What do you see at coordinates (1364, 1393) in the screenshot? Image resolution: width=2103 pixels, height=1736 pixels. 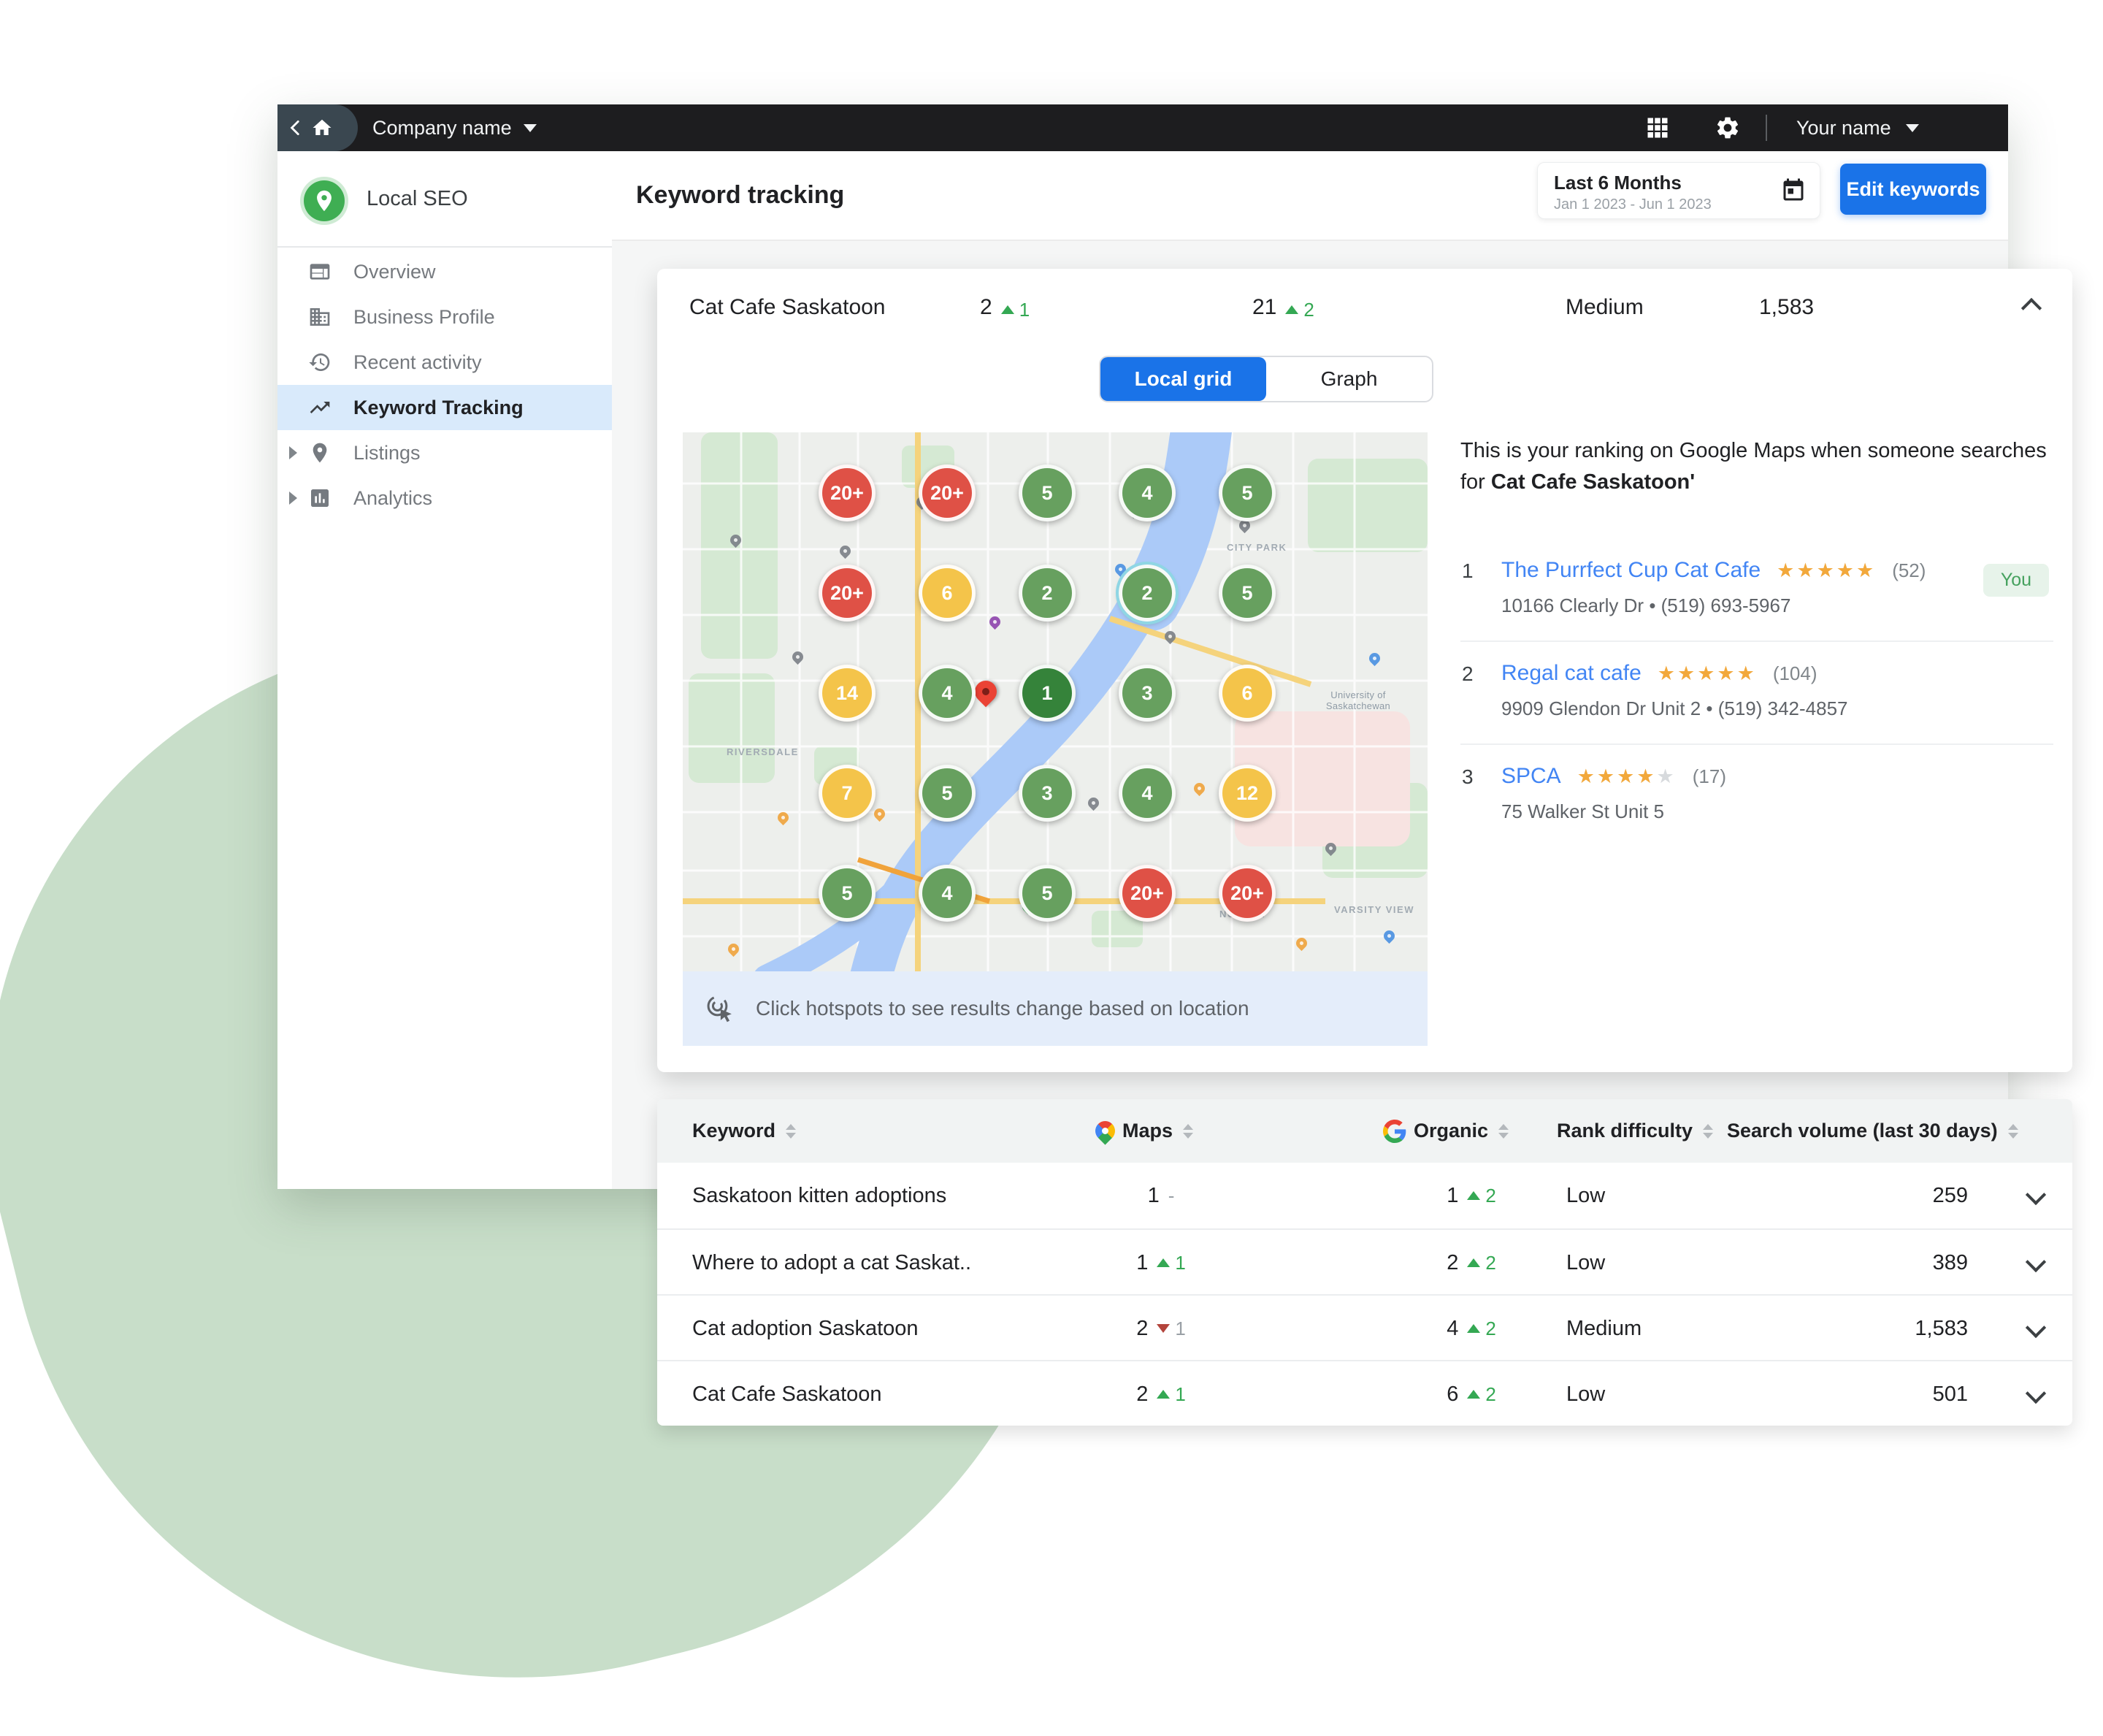 I see `table-row: Cat Cafe Saskatoon 2 1 6 2 Low 501` at bounding box center [1364, 1393].